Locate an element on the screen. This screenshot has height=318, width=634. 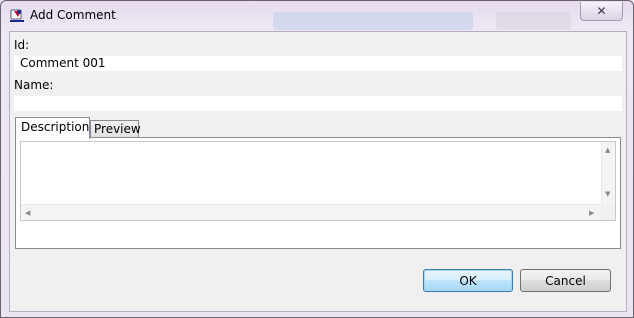
ok-button: OK is located at coordinates (468, 280).